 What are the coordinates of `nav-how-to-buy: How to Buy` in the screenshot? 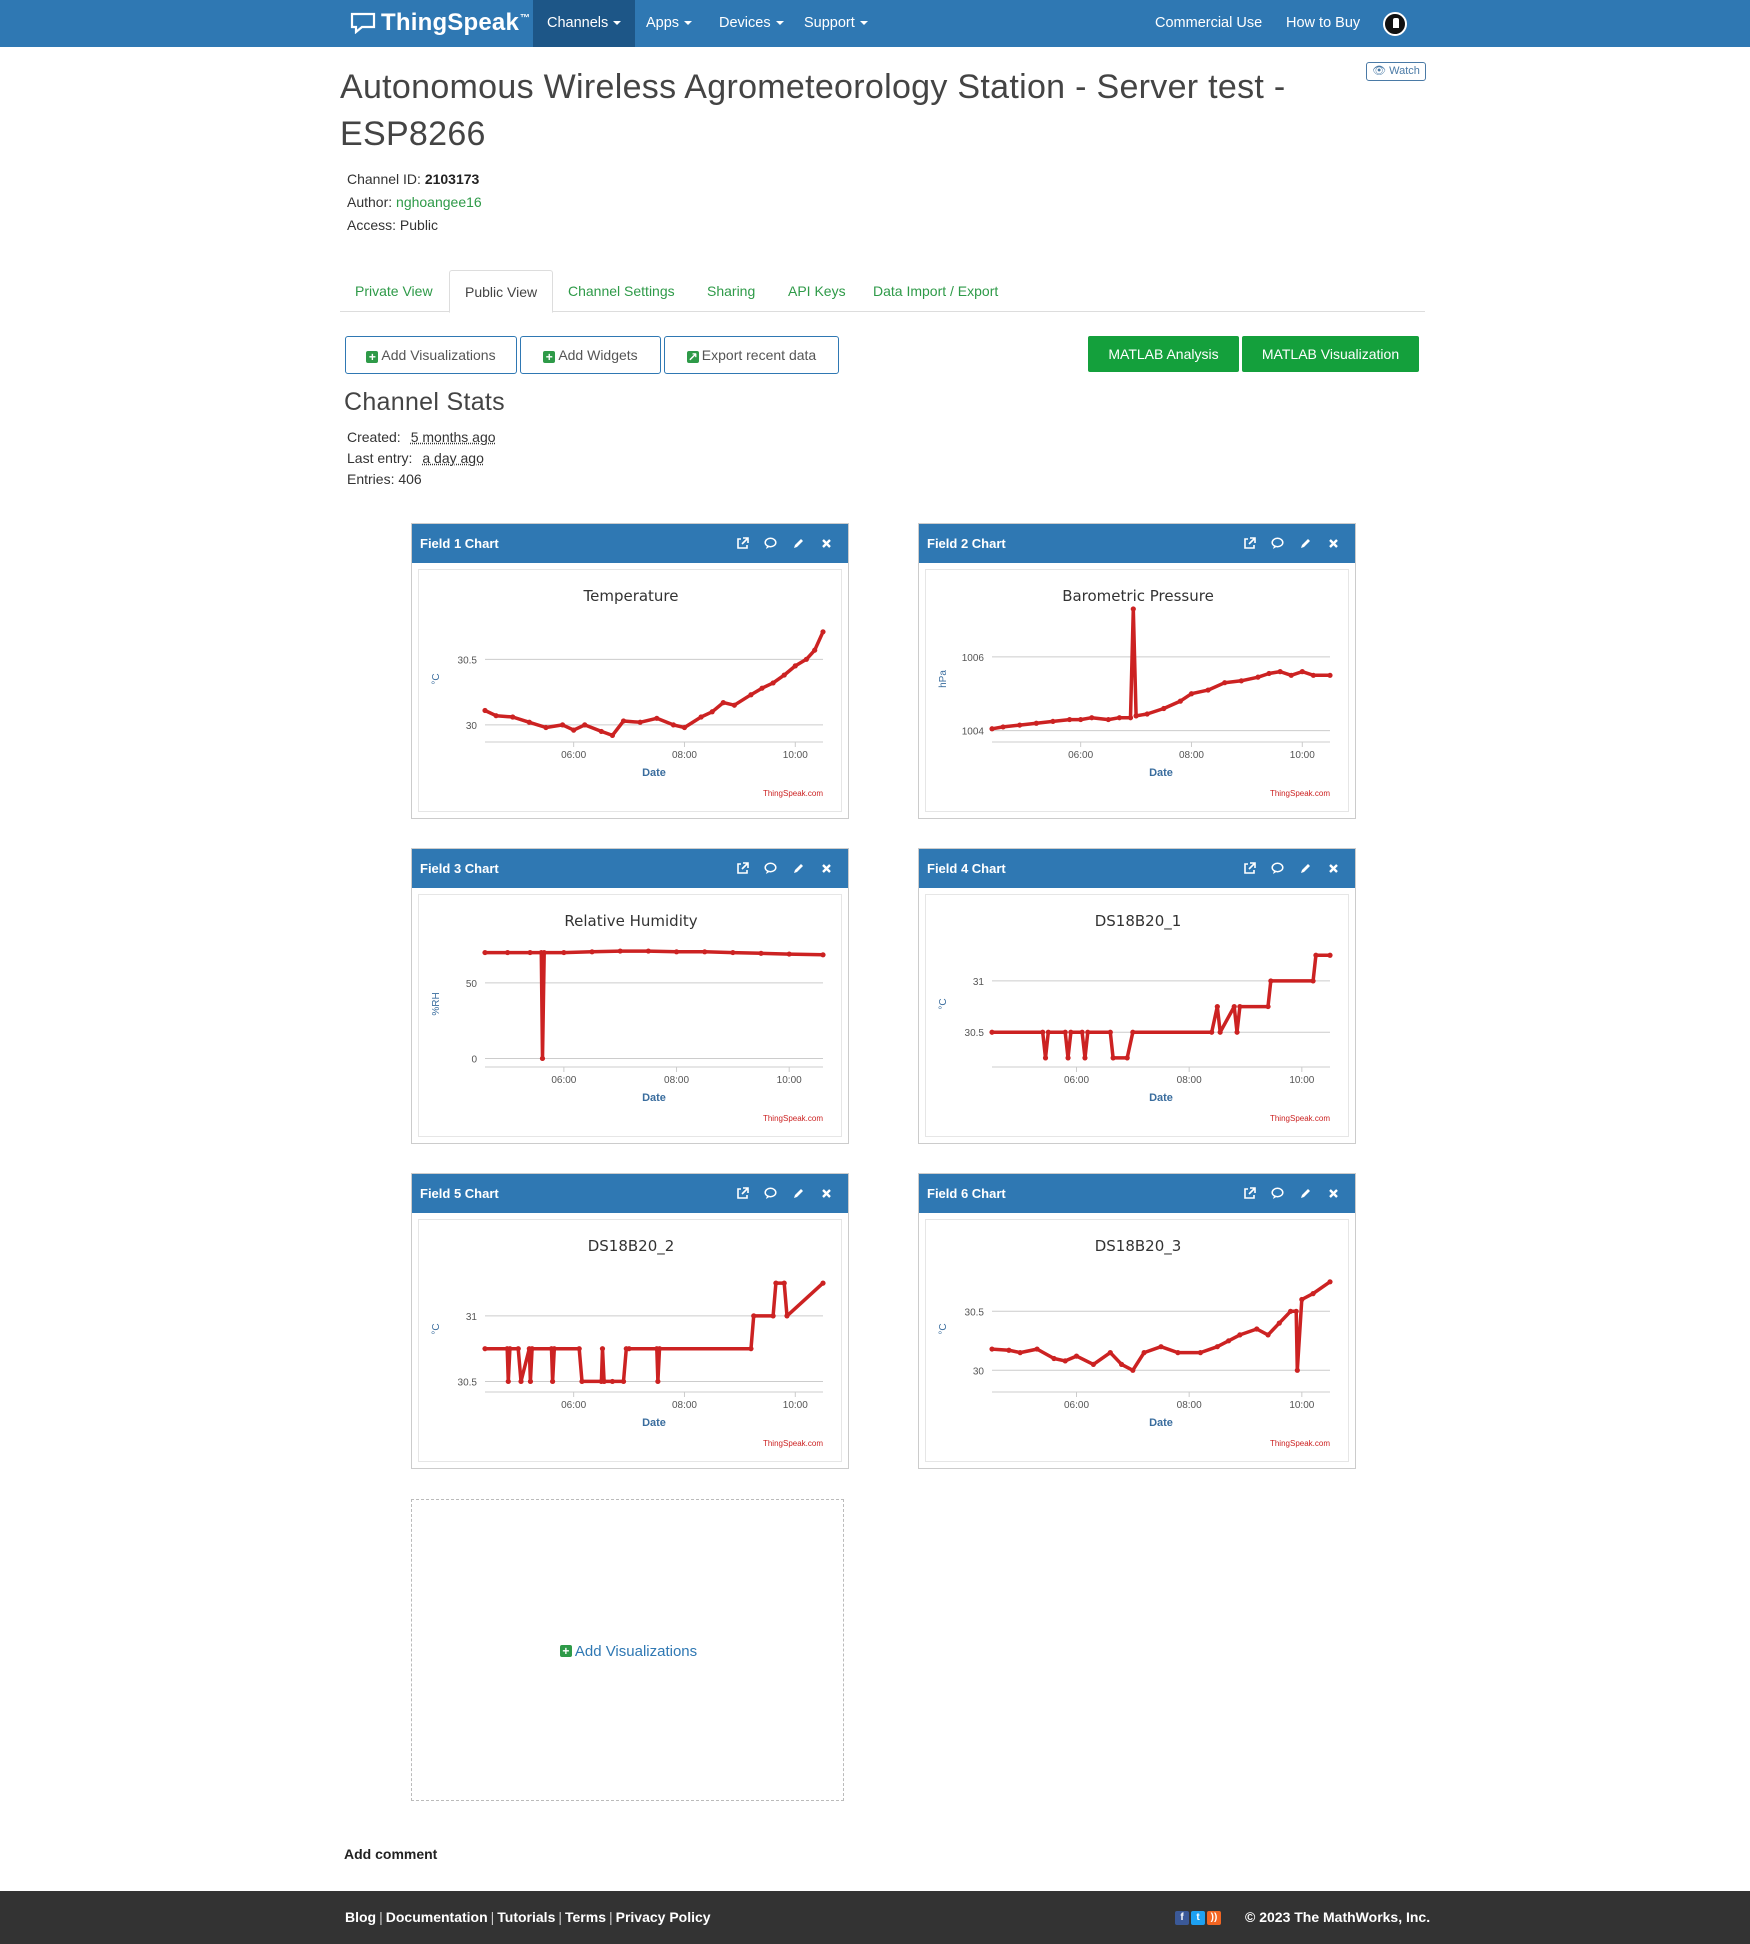 It's located at (1323, 23).